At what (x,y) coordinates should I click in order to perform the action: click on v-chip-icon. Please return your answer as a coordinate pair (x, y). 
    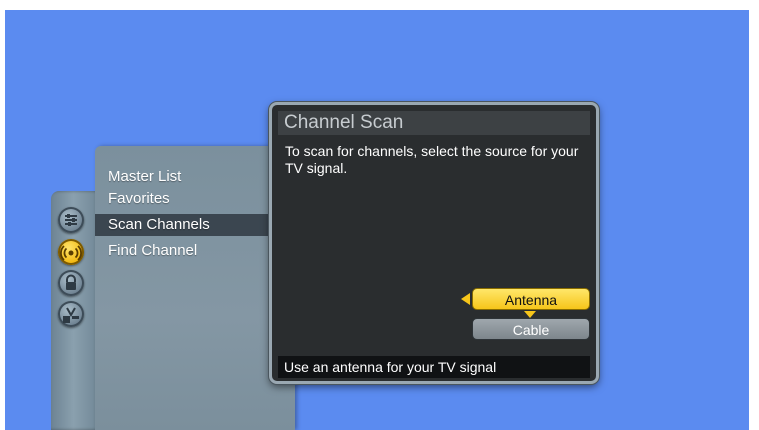
    Looking at the image, I should click on (71, 314).